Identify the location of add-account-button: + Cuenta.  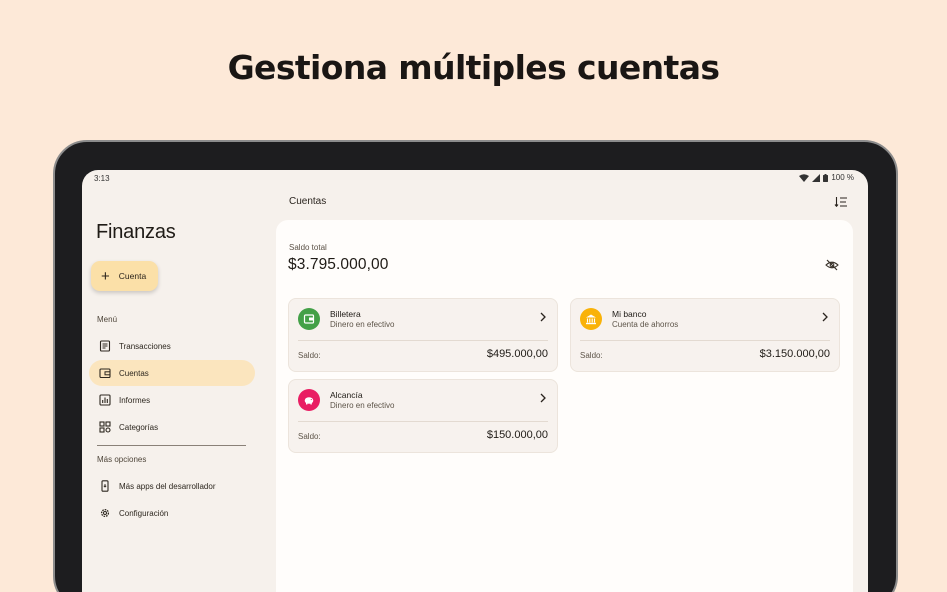
(124, 276).